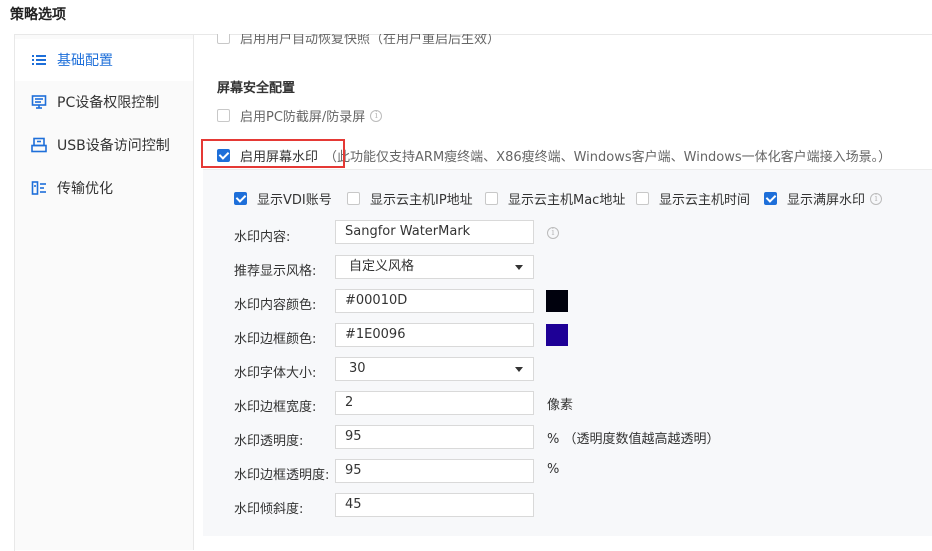 The width and height of the screenshot is (932, 551). What do you see at coordinates (434, 471) in the screenshot?
I see `border-opacity-input: 95` at bounding box center [434, 471].